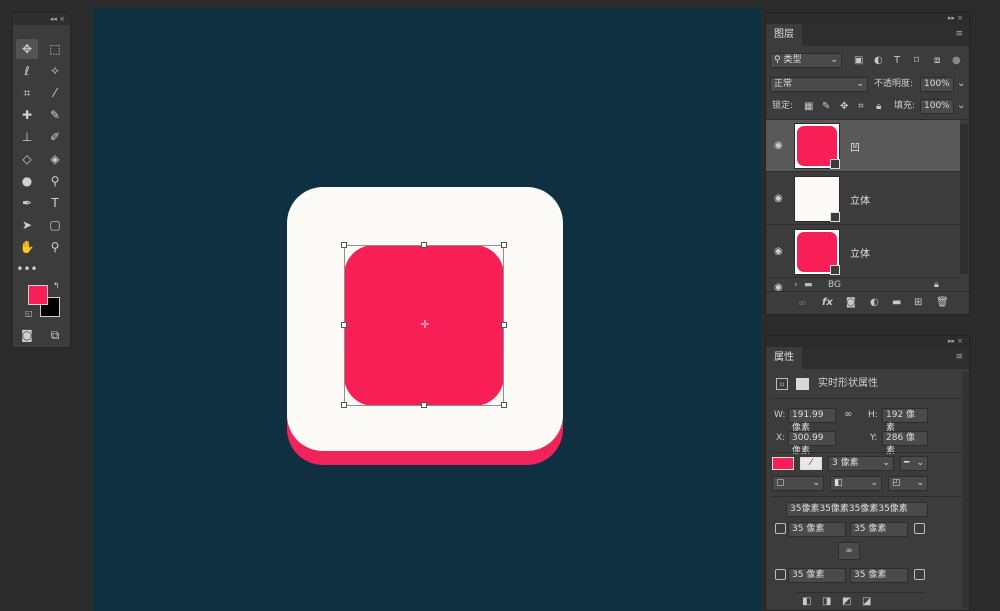 Image resolution: width=1000 pixels, height=611 pixels. What do you see at coordinates (27, 225) in the screenshot?
I see `path-selection-tool-icon: ➤` at bounding box center [27, 225].